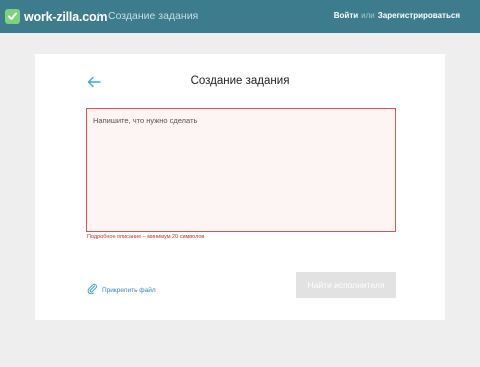  I want to click on site-logo: work-zilla.com, so click(56, 16).